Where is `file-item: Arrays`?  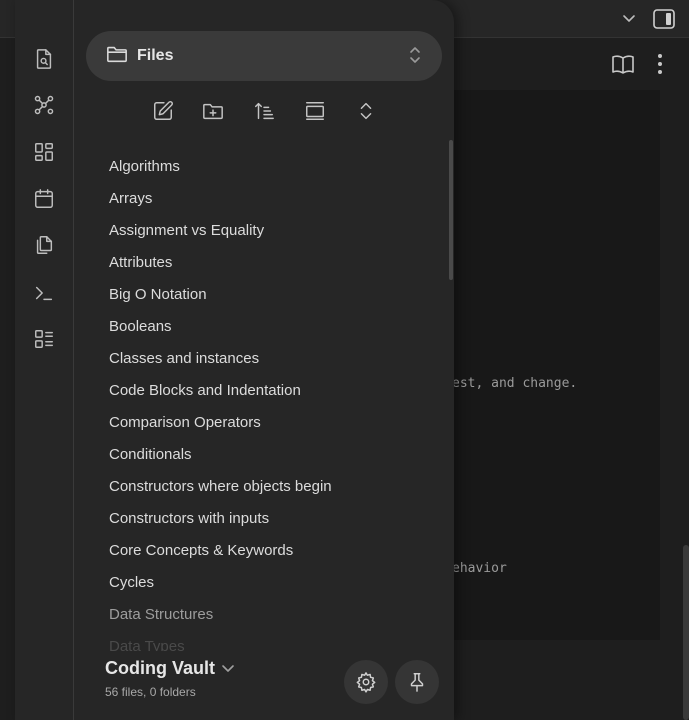
file-item: Arrays is located at coordinates (130, 199).